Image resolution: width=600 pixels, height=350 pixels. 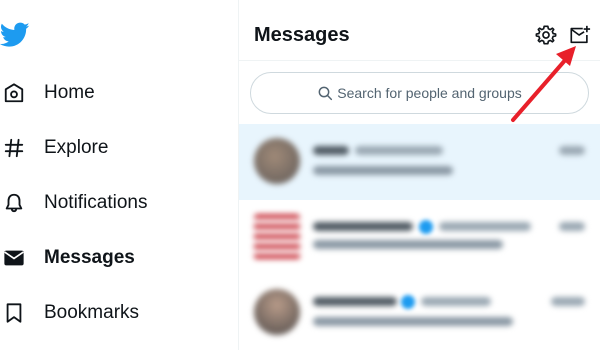 I want to click on sidebar-item-explore: Explore, so click(x=54, y=148).